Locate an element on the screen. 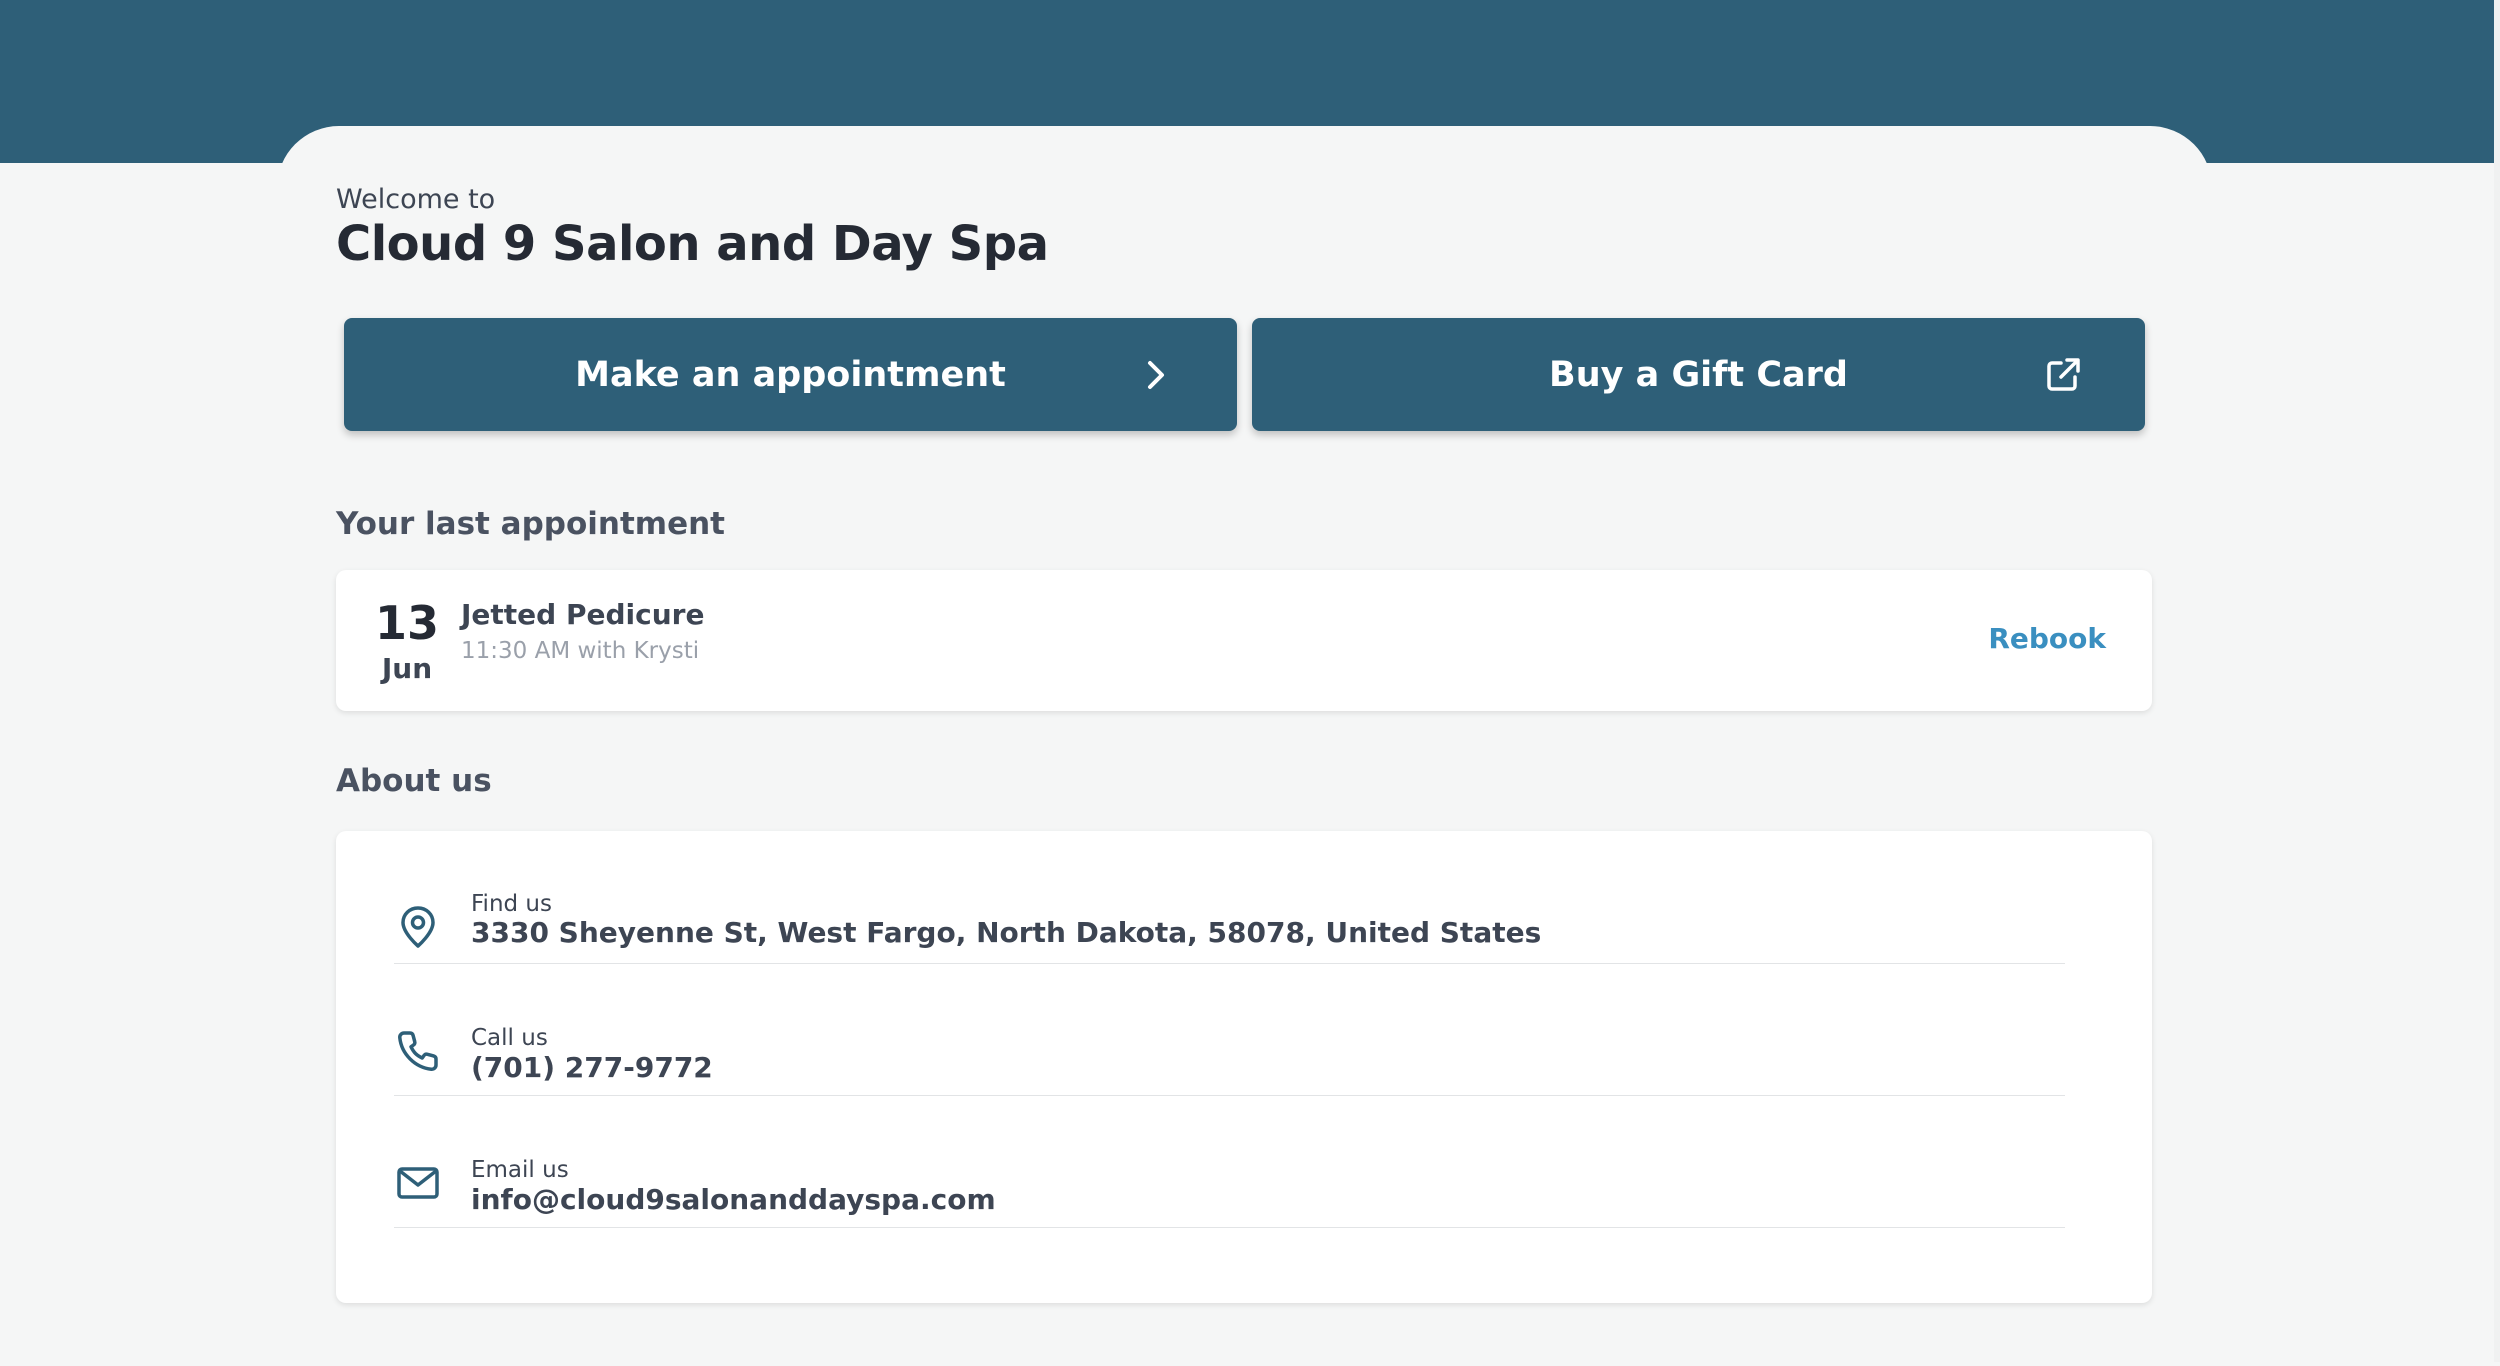  appointment-month: Jun is located at coordinates (407, 668).